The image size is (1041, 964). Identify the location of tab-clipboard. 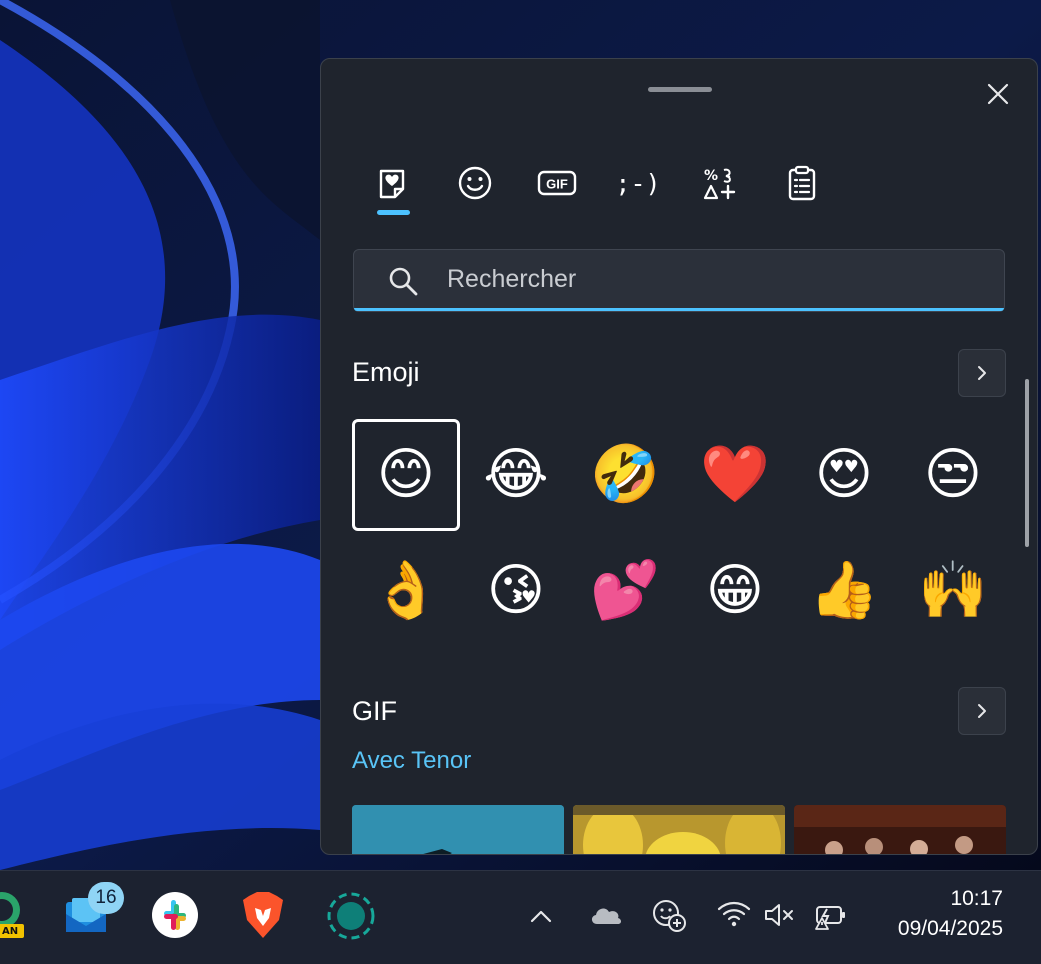
(802, 183).